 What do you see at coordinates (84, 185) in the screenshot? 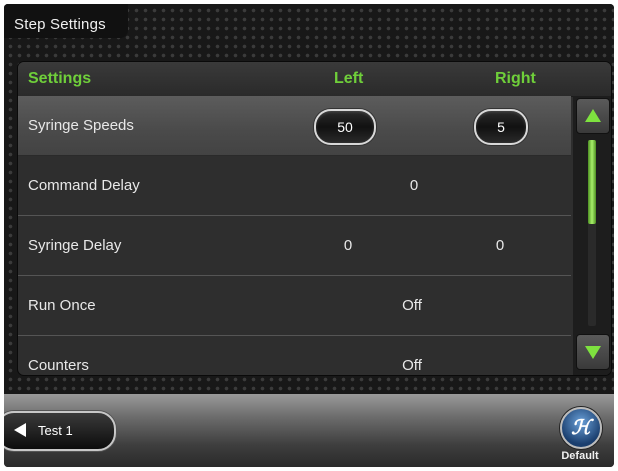
I see `row-label: Command Delay` at bounding box center [84, 185].